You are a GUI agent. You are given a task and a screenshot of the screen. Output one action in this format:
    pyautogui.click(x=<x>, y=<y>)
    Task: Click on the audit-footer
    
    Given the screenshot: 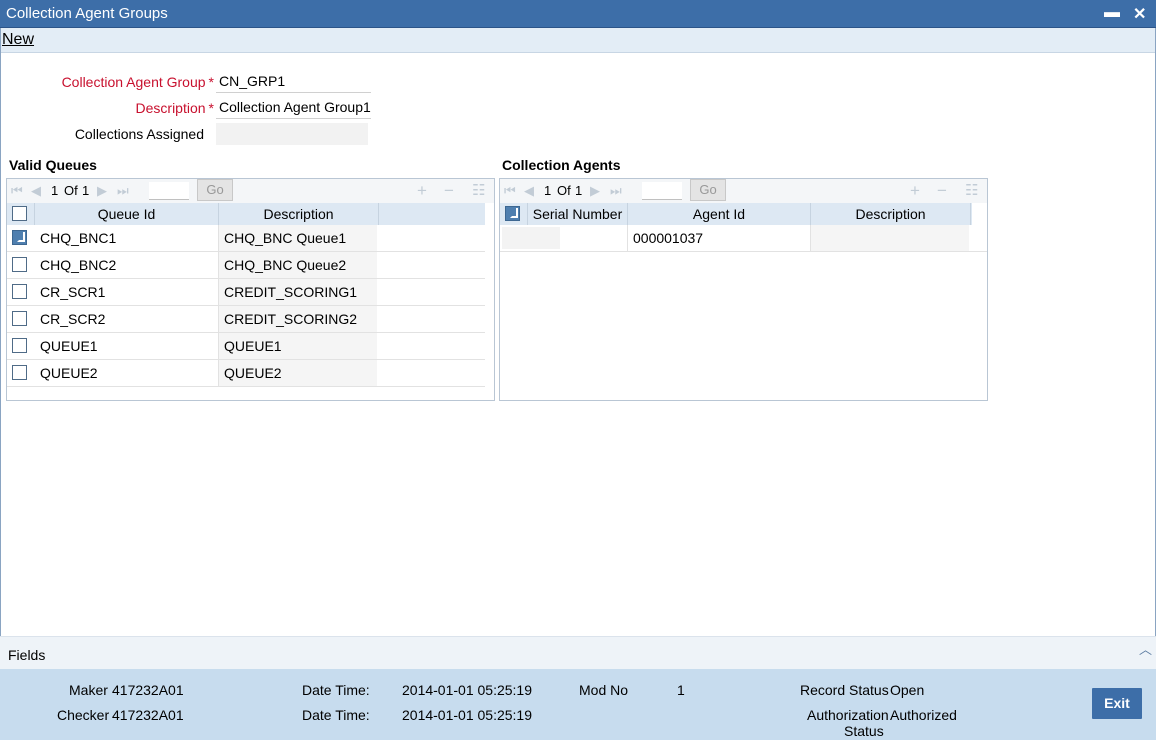 What is the action you would take?
    pyautogui.click(x=578, y=704)
    